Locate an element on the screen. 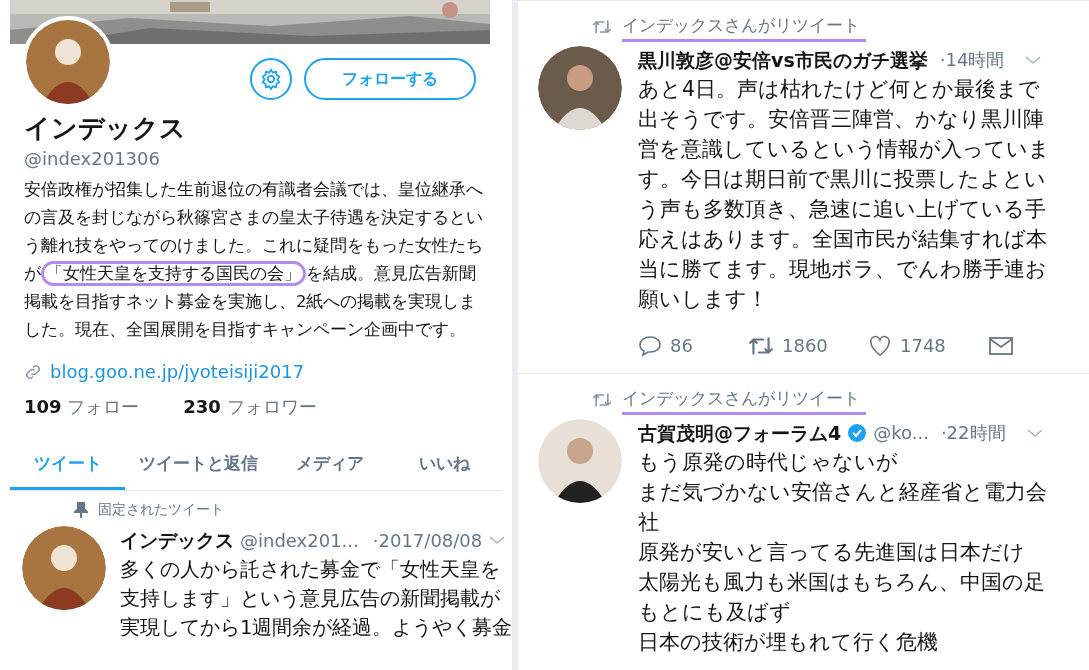 This screenshot has height=670, width=1089. tweet-text-line: す。今日は期日前で黒川に投票したよとい is located at coordinates (842, 179).